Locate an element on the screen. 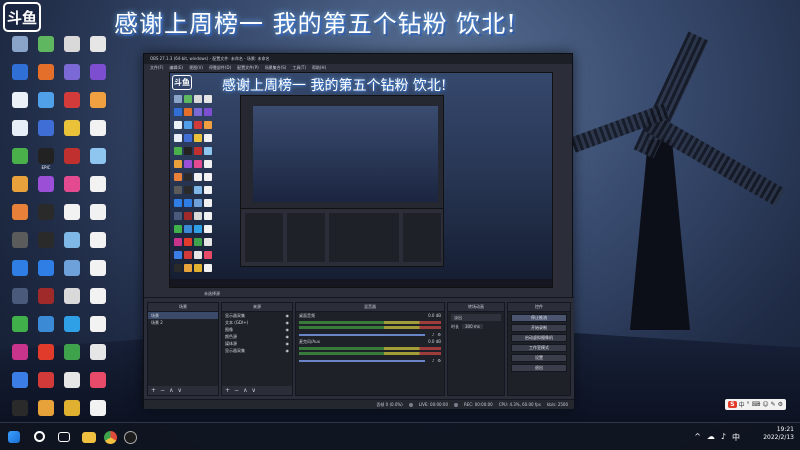 The width and height of the screenshot is (800, 450). start-recording-button: 开始录制 is located at coordinates (539, 328).